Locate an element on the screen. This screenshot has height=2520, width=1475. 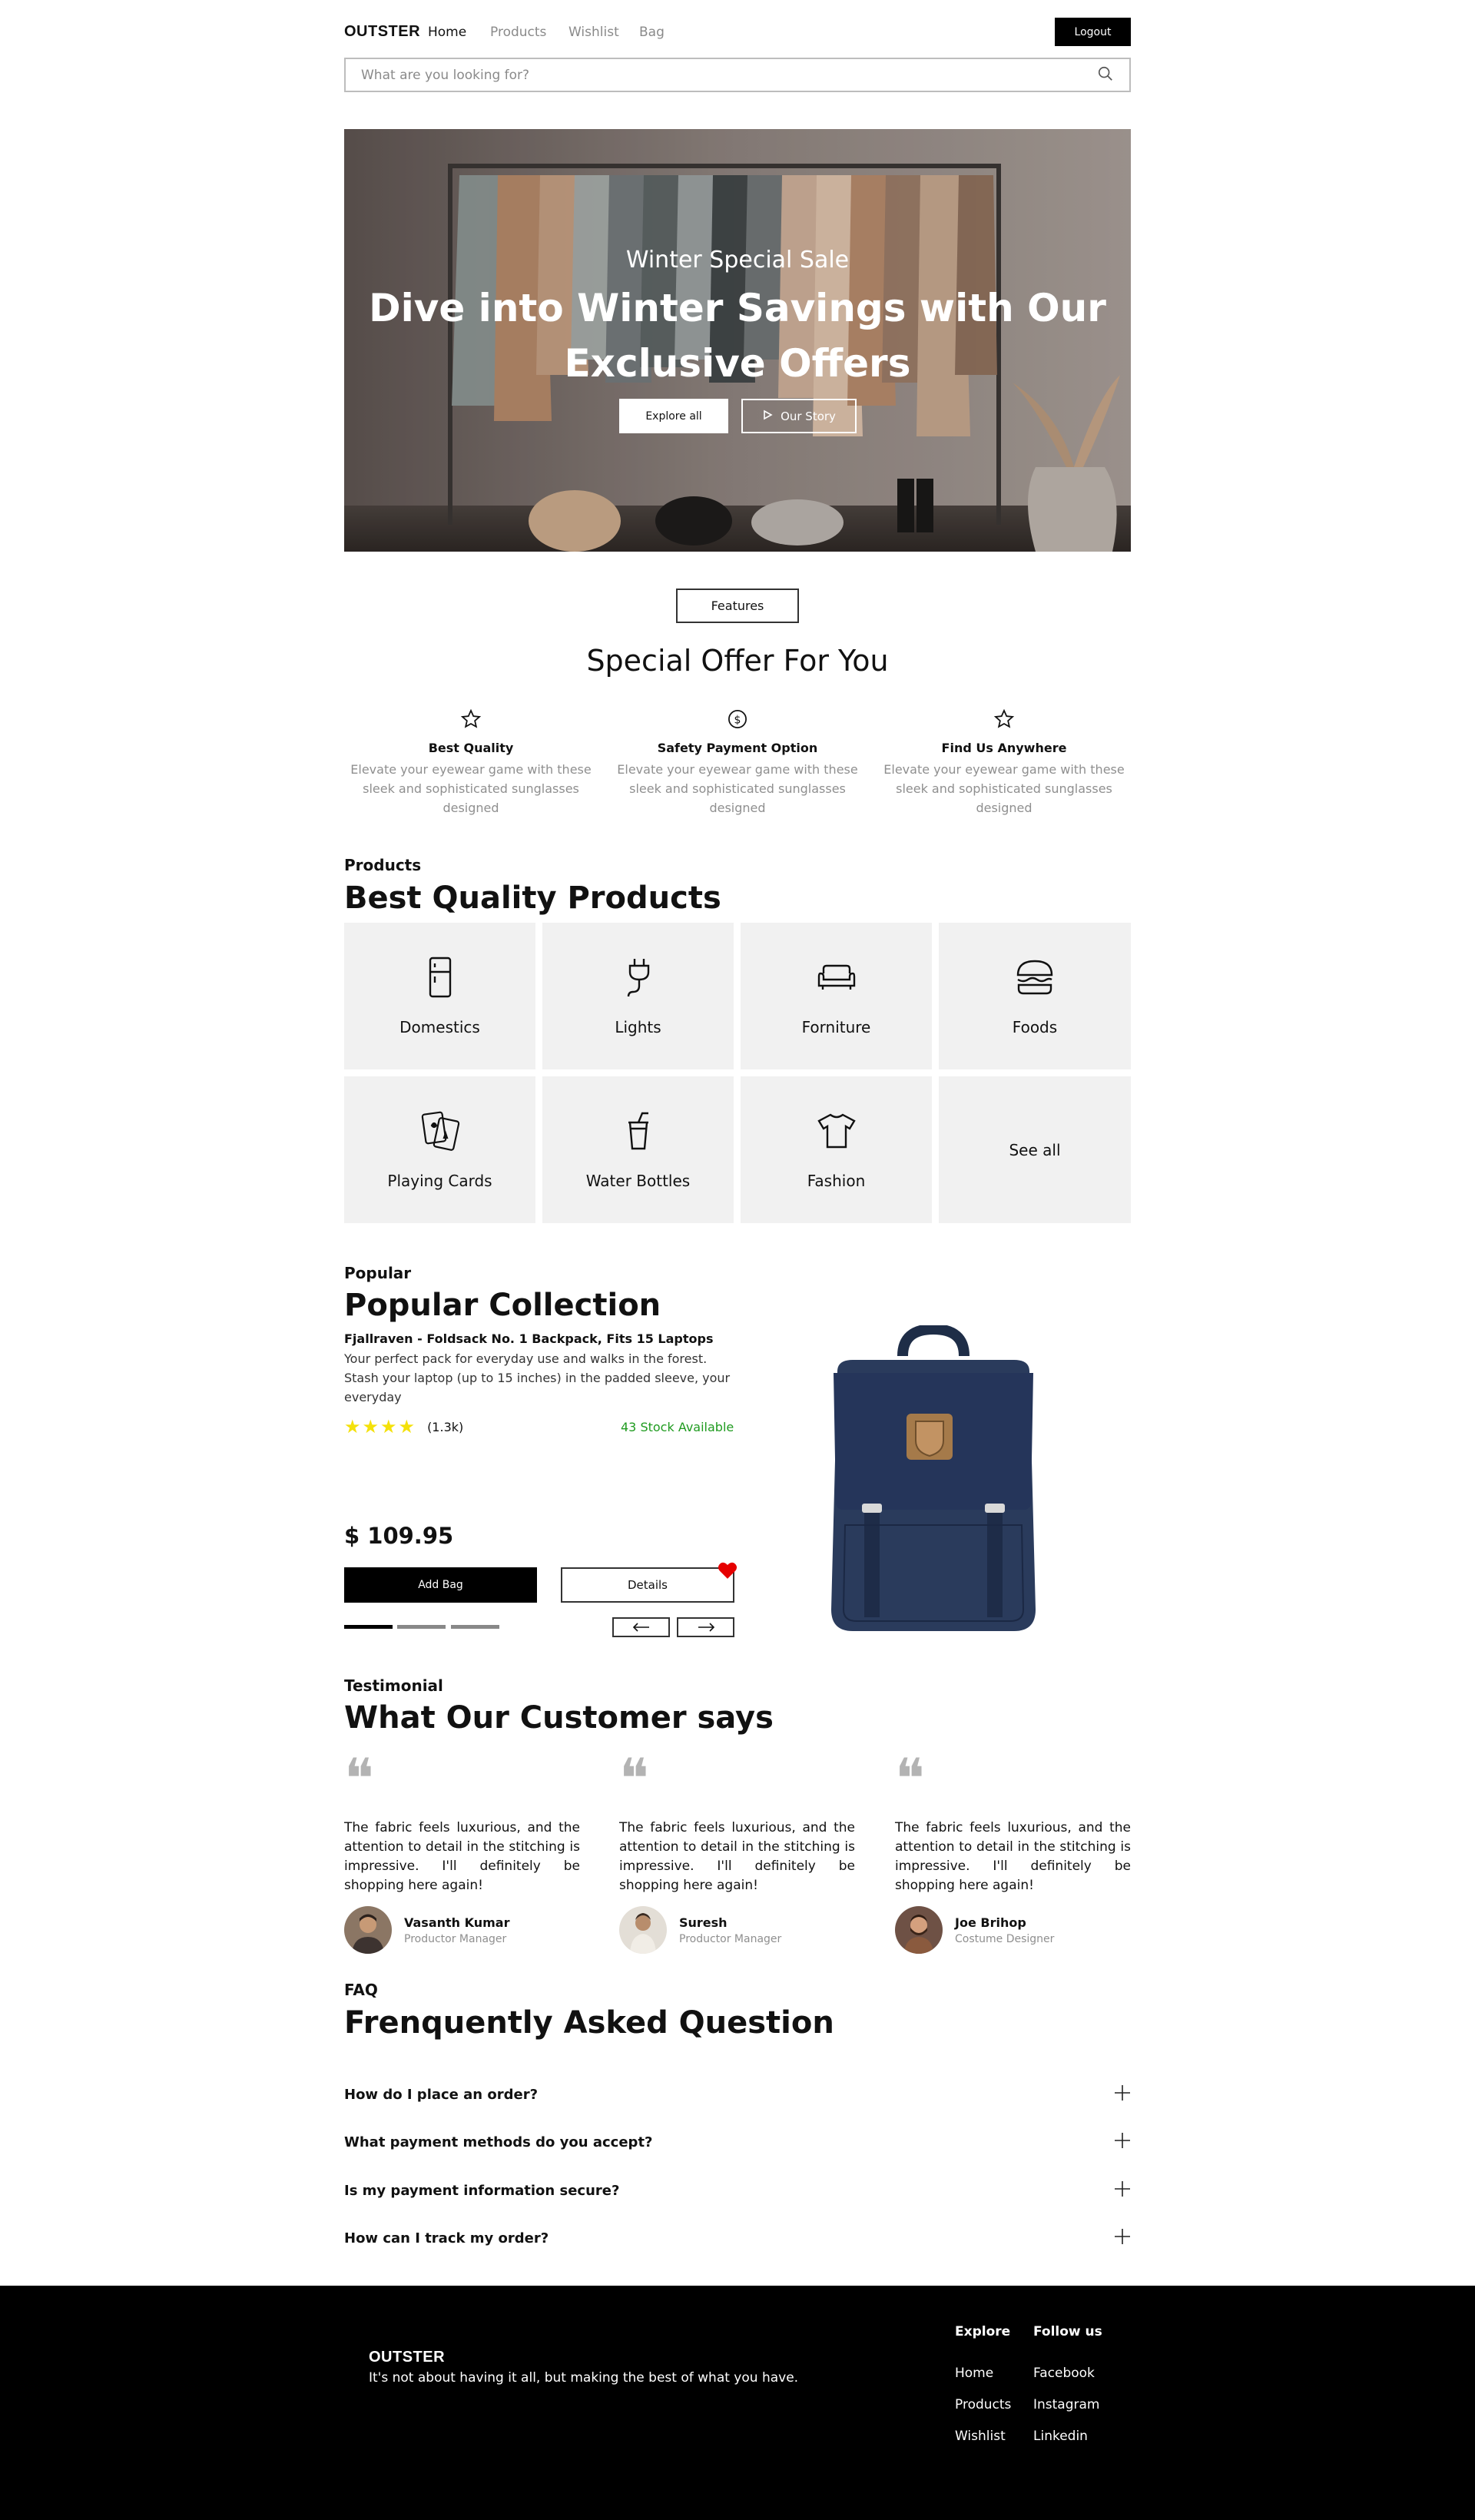
category-label: Playing Cards is located at coordinates (439, 1180).